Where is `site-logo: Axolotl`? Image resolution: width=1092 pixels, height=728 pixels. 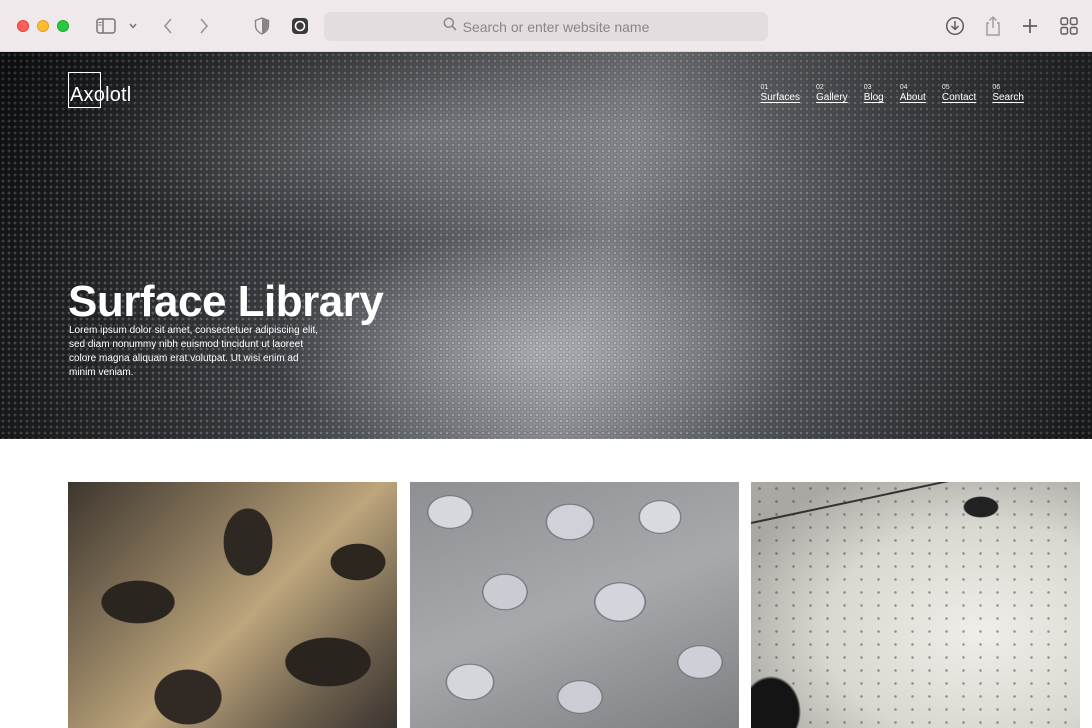 site-logo: Axolotl is located at coordinates (99, 90).